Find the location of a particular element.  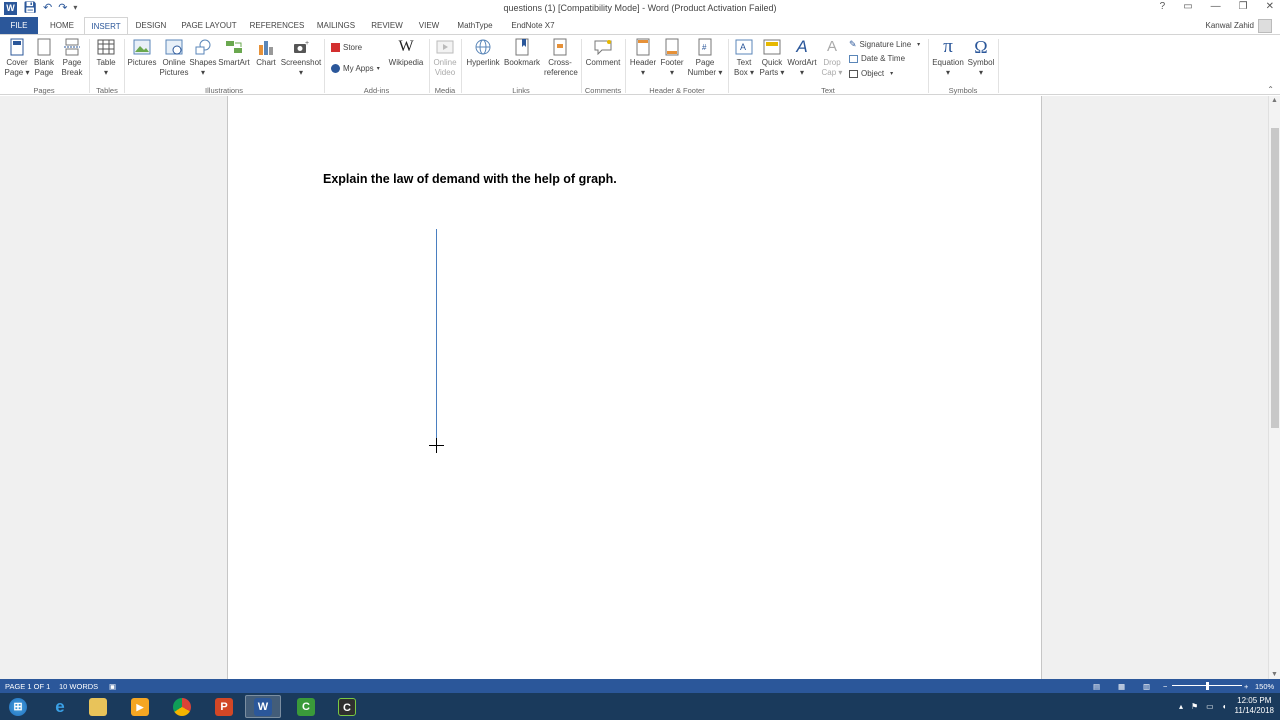

close-button: ✕ is located at coordinates (1270, 6).